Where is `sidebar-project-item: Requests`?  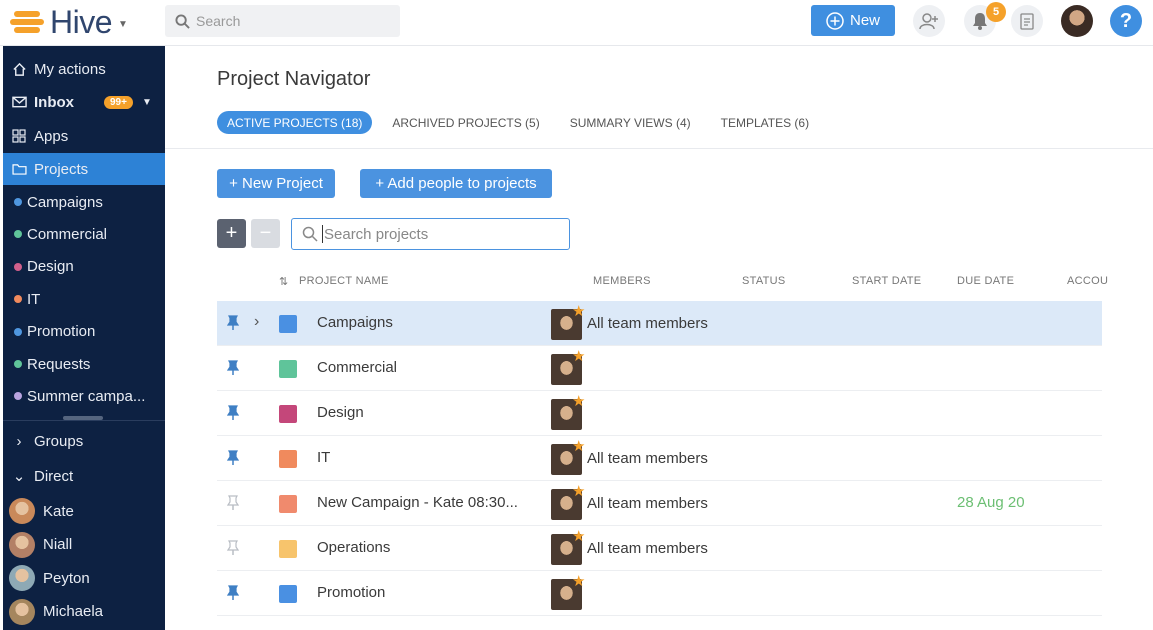 sidebar-project-item: Requests is located at coordinates (84, 364).